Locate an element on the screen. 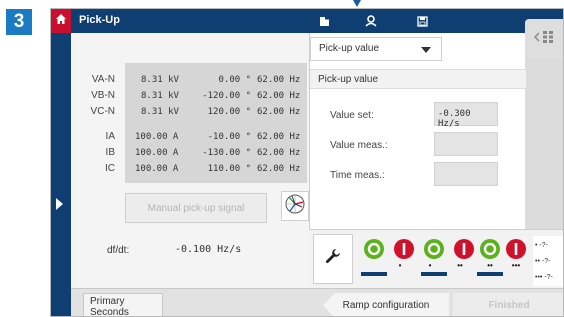 This screenshot has height=317, width=564. save-icon is located at coordinates (422, 21).